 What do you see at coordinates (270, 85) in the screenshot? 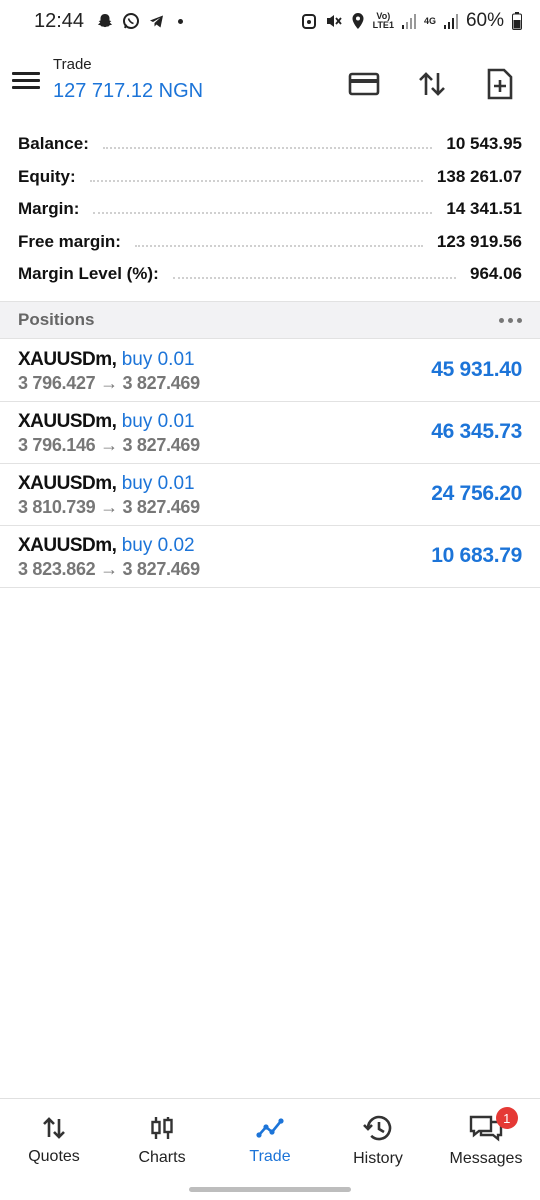
I see `app-header: Trade 127 717.12 NGN` at bounding box center [270, 85].